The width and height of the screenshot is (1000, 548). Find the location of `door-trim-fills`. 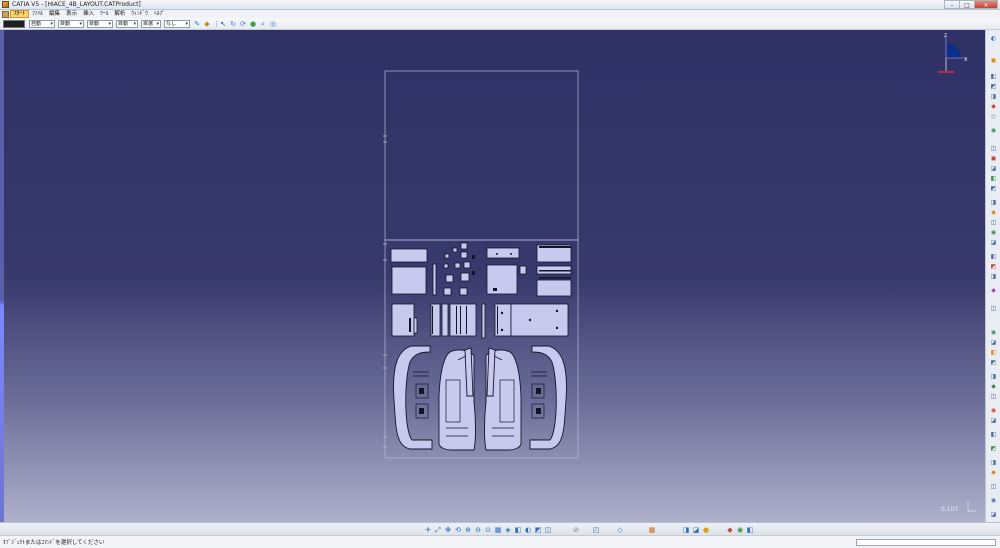

door-trim-fills is located at coordinates (480, 401).